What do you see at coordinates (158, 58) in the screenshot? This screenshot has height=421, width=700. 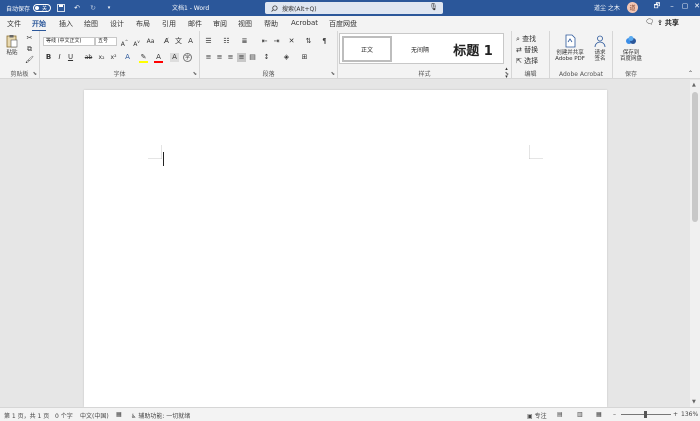 I see `font-color-icon: A` at bounding box center [158, 58].